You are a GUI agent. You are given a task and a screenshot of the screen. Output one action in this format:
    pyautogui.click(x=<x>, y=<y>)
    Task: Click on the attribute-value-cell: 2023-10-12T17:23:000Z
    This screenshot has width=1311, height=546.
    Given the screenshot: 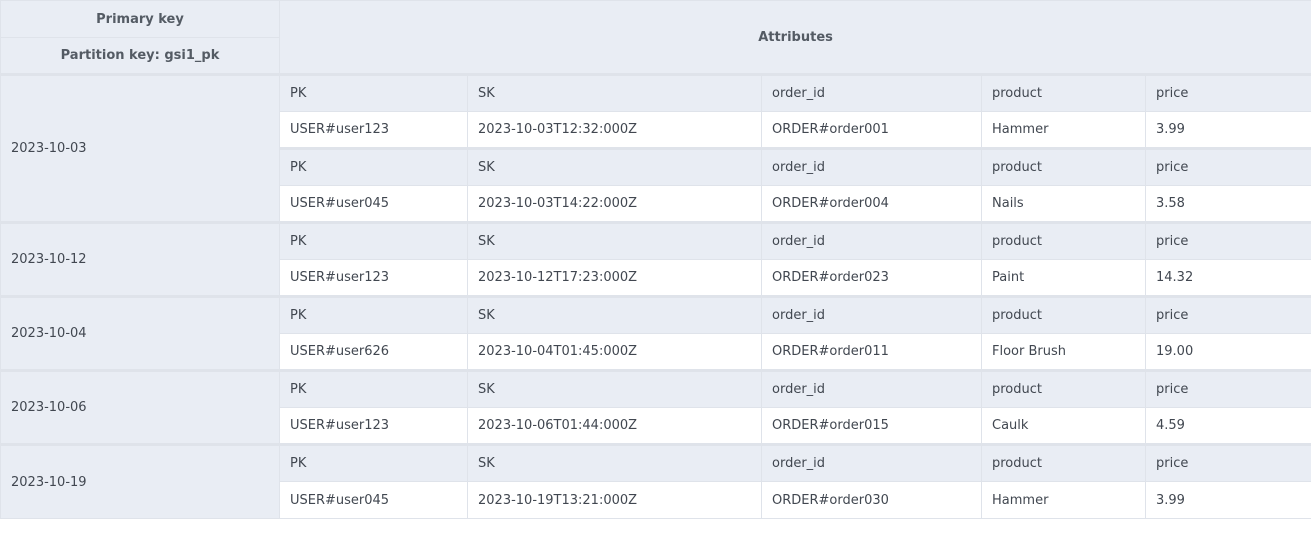 What is the action you would take?
    pyautogui.click(x=614, y=278)
    